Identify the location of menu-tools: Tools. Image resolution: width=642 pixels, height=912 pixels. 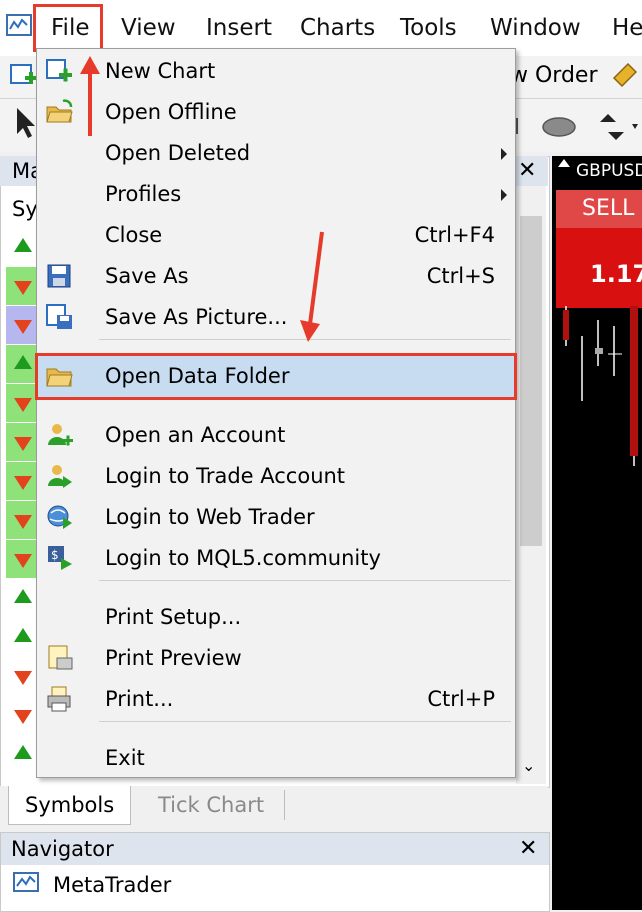
(428, 28).